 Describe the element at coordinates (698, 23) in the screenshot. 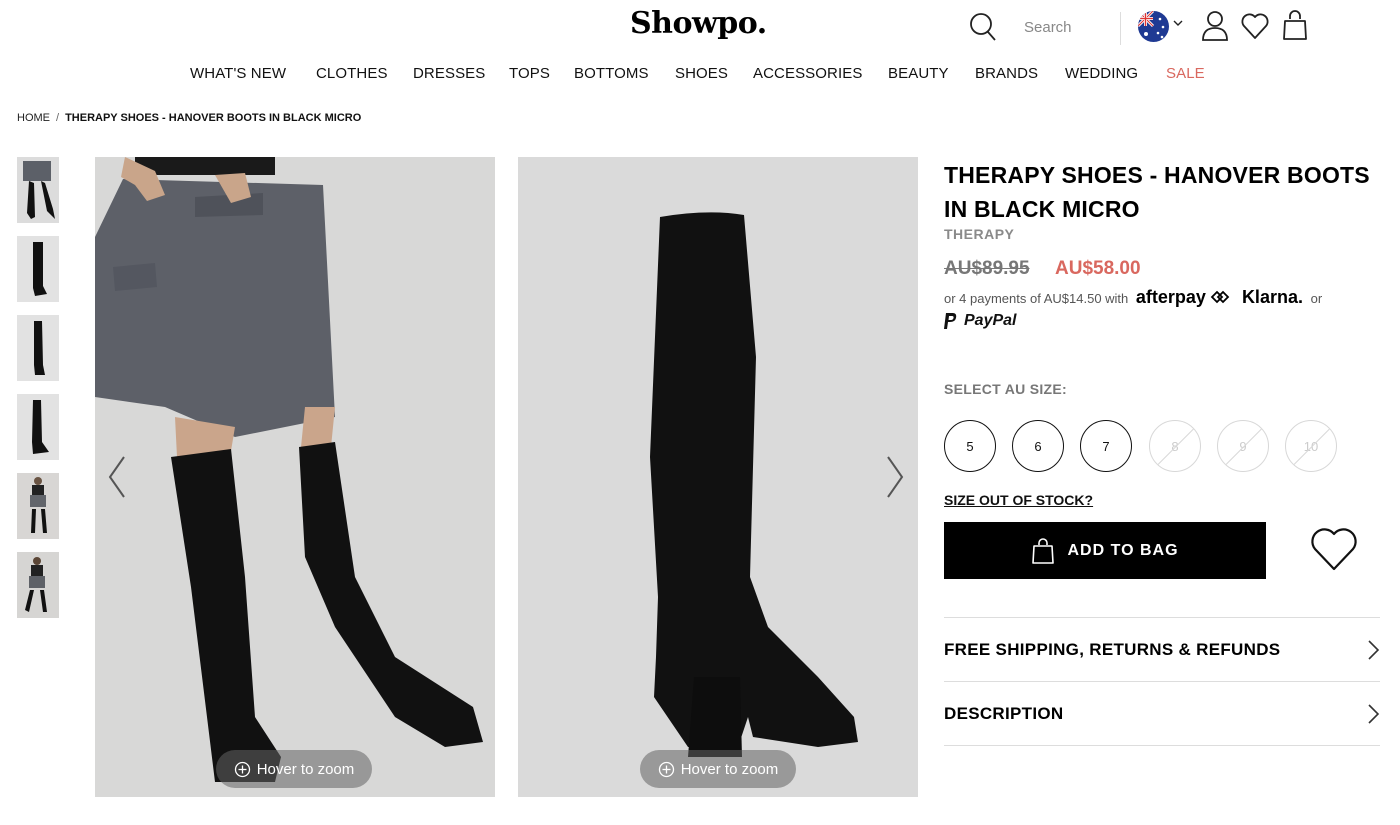

I see `showpo-logo: Showpo.` at that location.